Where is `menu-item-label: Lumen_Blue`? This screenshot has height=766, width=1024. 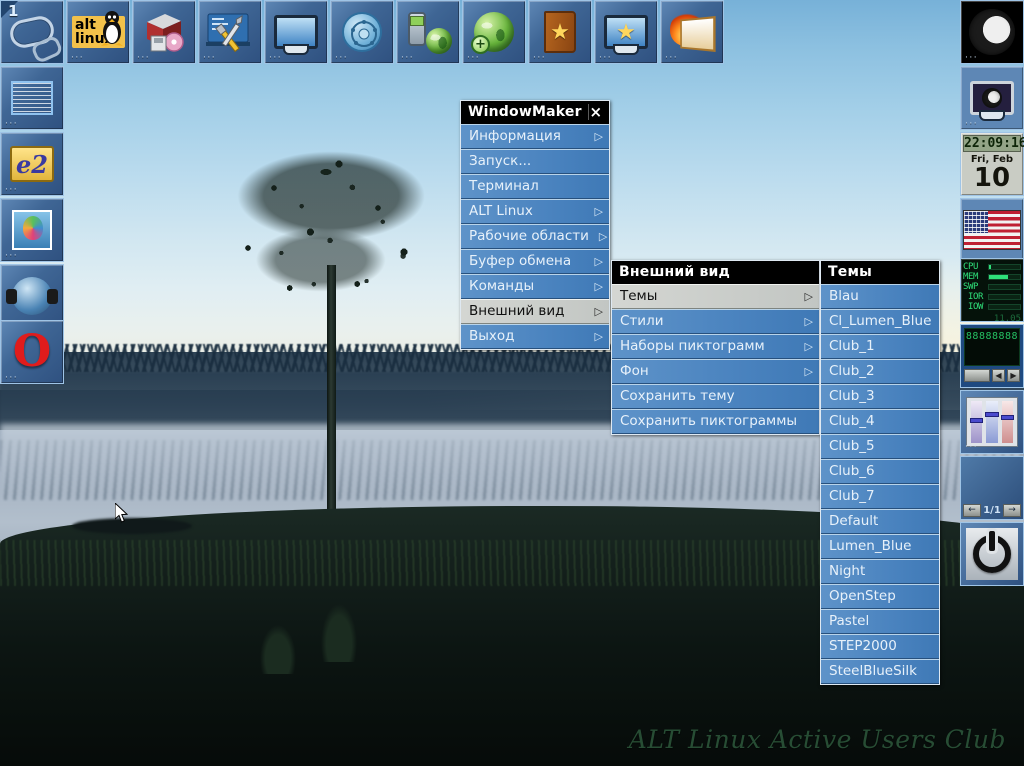 menu-item-label: Lumen_Blue is located at coordinates (870, 546).